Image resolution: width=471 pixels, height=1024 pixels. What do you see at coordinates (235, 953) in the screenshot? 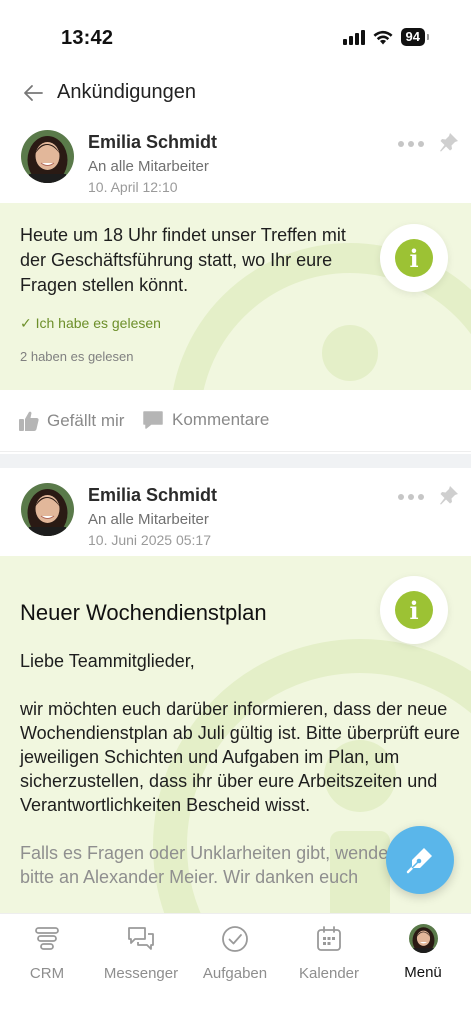
I see `tab-aufgaben: Aufgaben` at bounding box center [235, 953].